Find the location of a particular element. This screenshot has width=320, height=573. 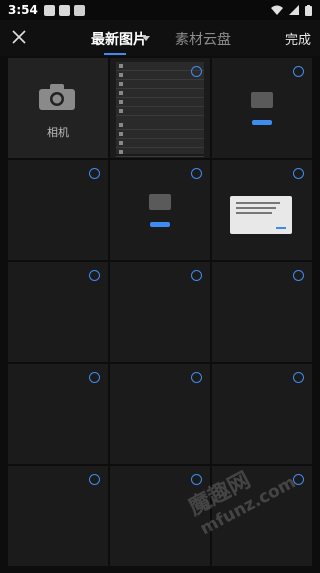

status-time: 3:54 is located at coordinates (23, 10).